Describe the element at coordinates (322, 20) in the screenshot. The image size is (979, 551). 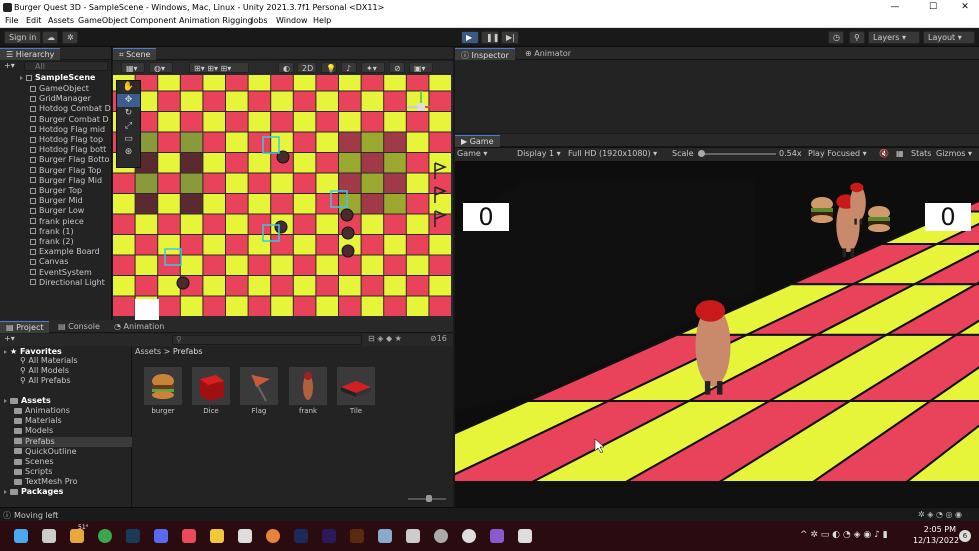
I see `menu-help: Help` at that location.